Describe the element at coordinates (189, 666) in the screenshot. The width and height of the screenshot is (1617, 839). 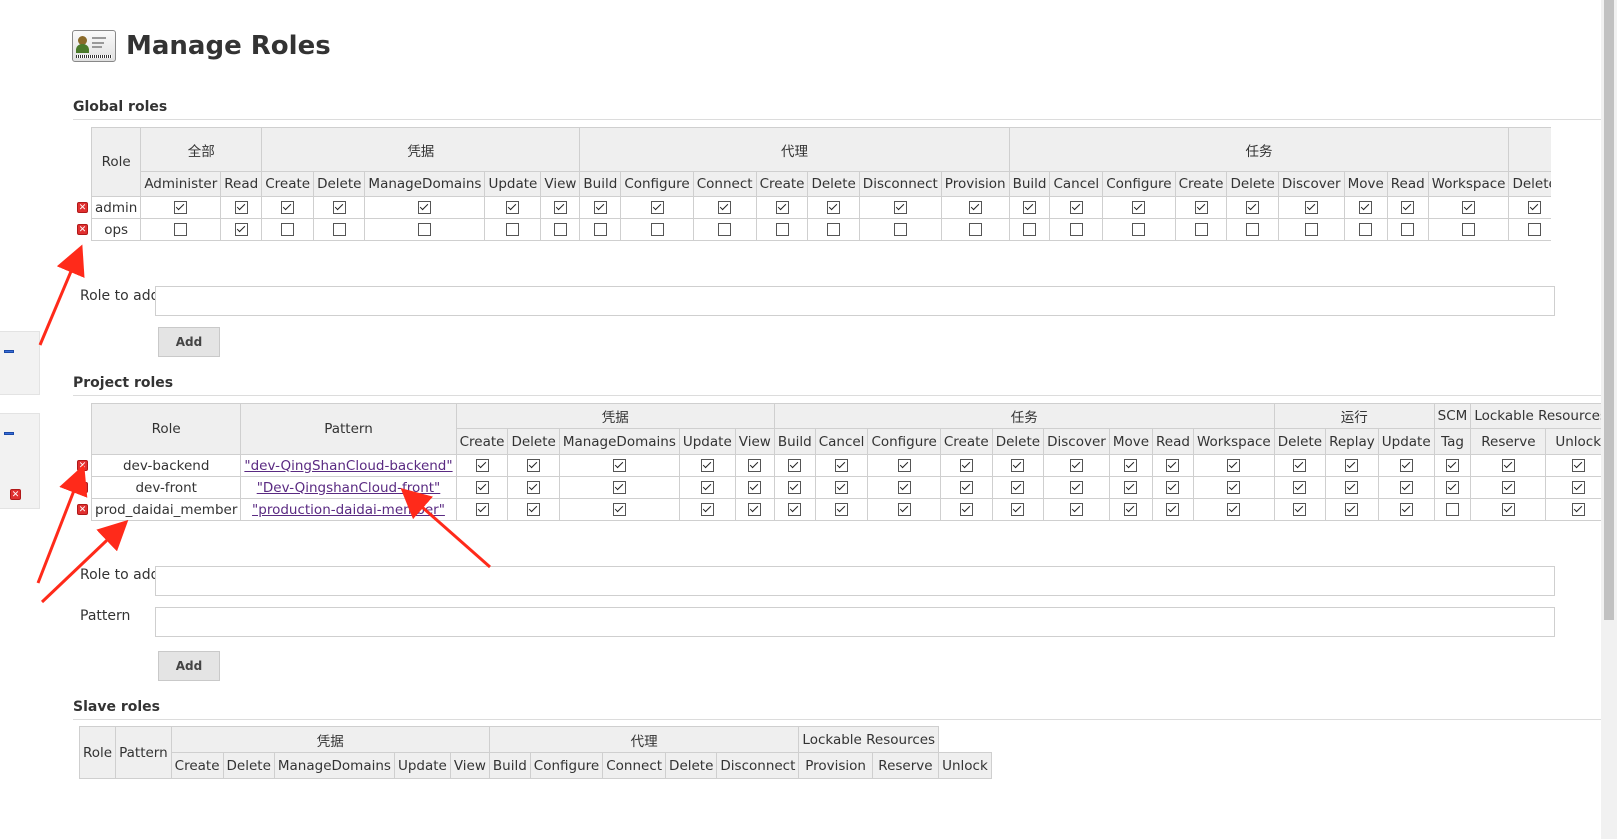
I see `add-project-role-button: Add` at that location.